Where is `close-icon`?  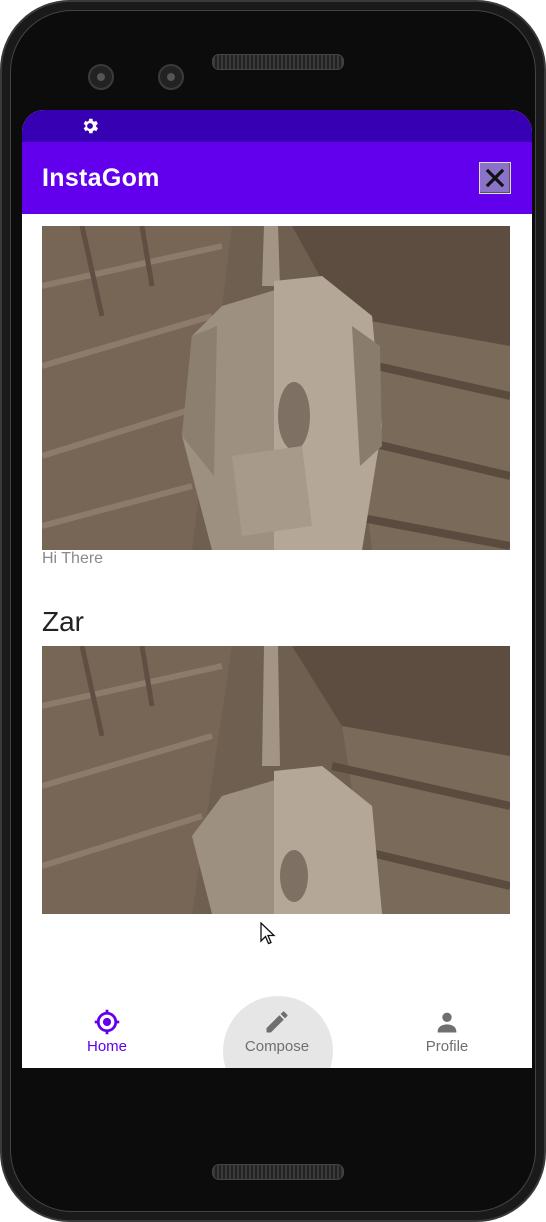
close-icon is located at coordinates (495, 178).